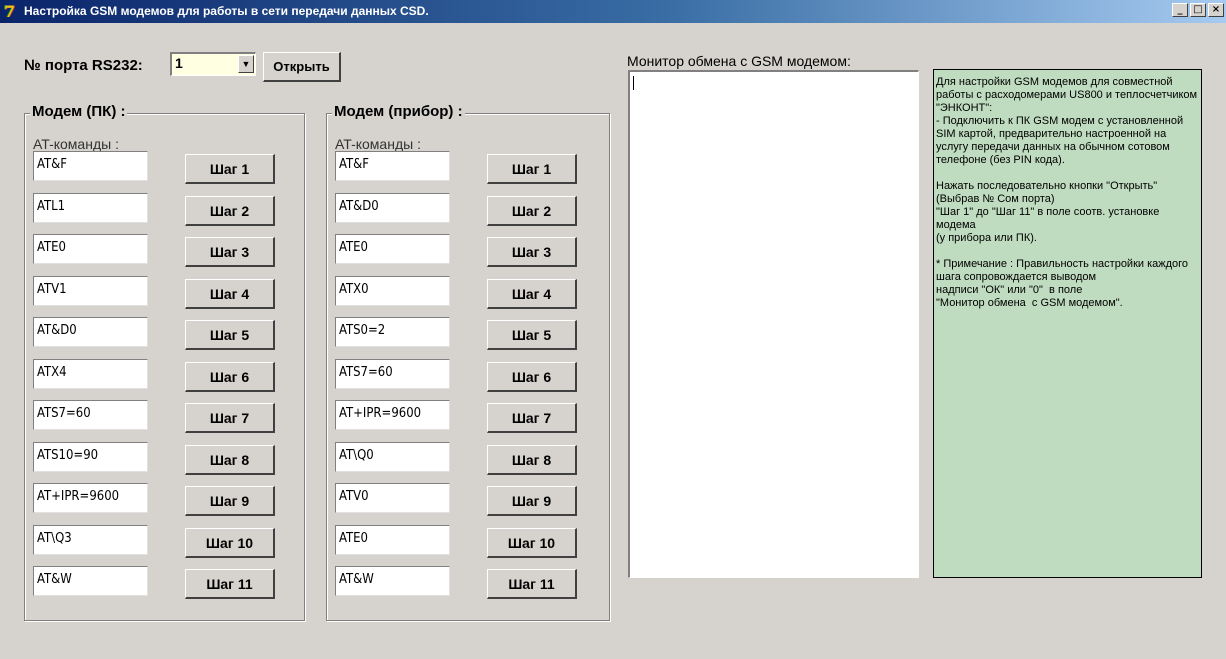 The image size is (1226, 659). I want to click on pc-command-input: AT&F, so click(90, 166).